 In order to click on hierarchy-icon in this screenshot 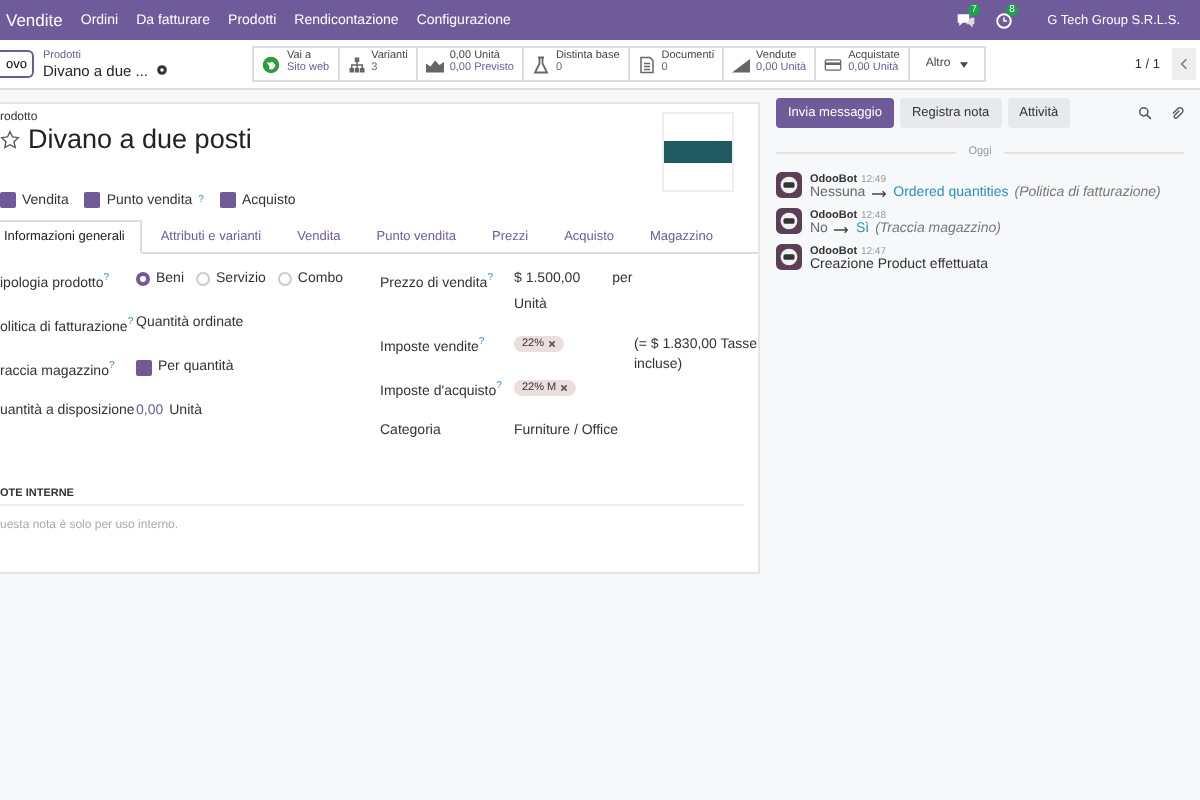, I will do `click(356, 64)`.